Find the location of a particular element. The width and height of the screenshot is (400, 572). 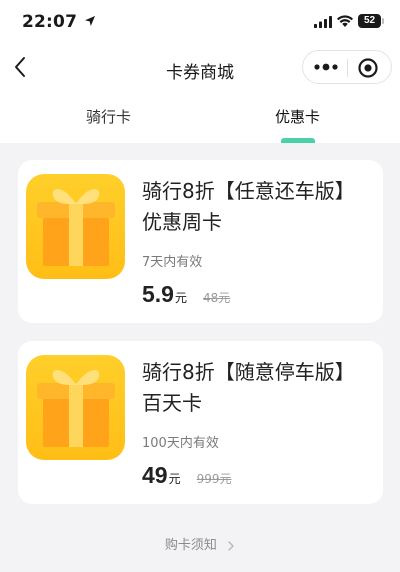

original-price: 48元 is located at coordinates (217, 298).